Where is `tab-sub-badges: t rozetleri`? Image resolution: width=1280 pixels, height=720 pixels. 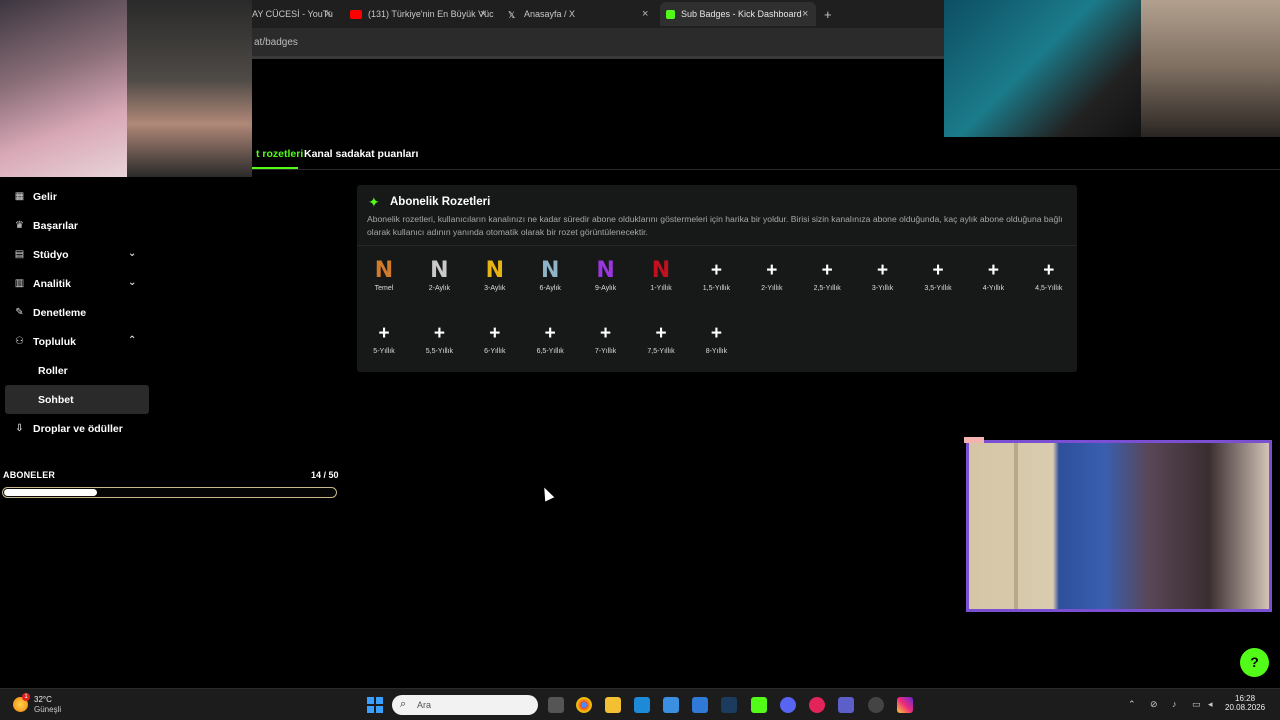 tab-sub-badges: t rozetleri is located at coordinates (279, 154).